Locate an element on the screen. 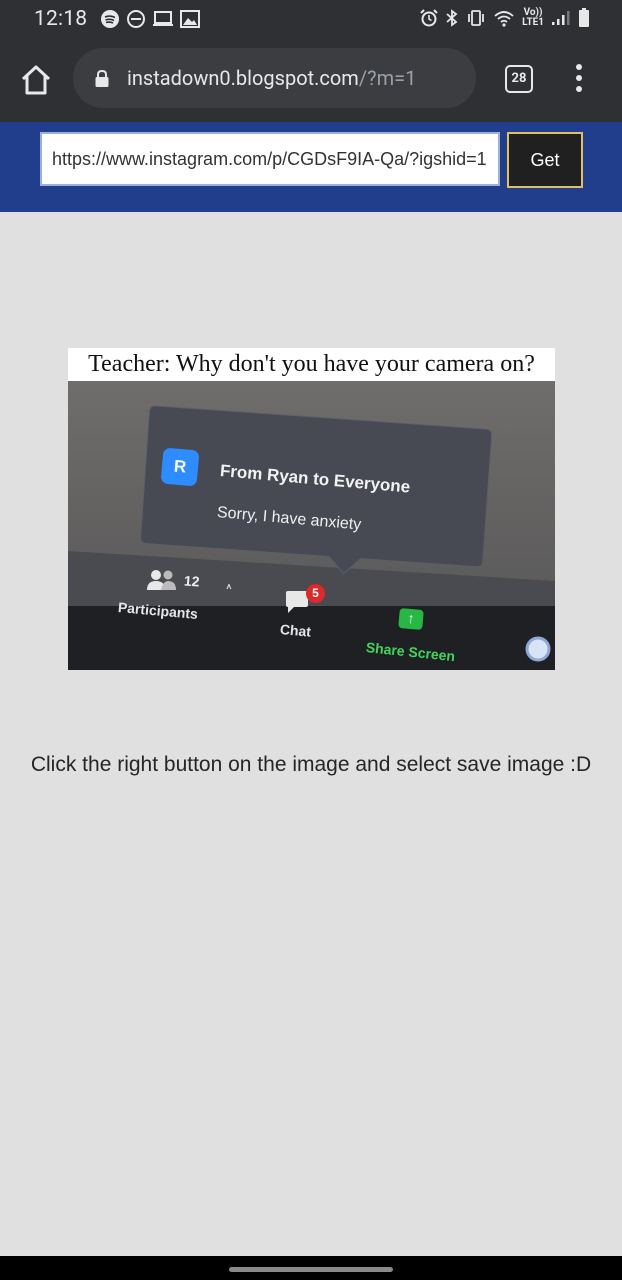 The width and height of the screenshot is (622, 1280). downloader-banner: Get is located at coordinates (311, 167).